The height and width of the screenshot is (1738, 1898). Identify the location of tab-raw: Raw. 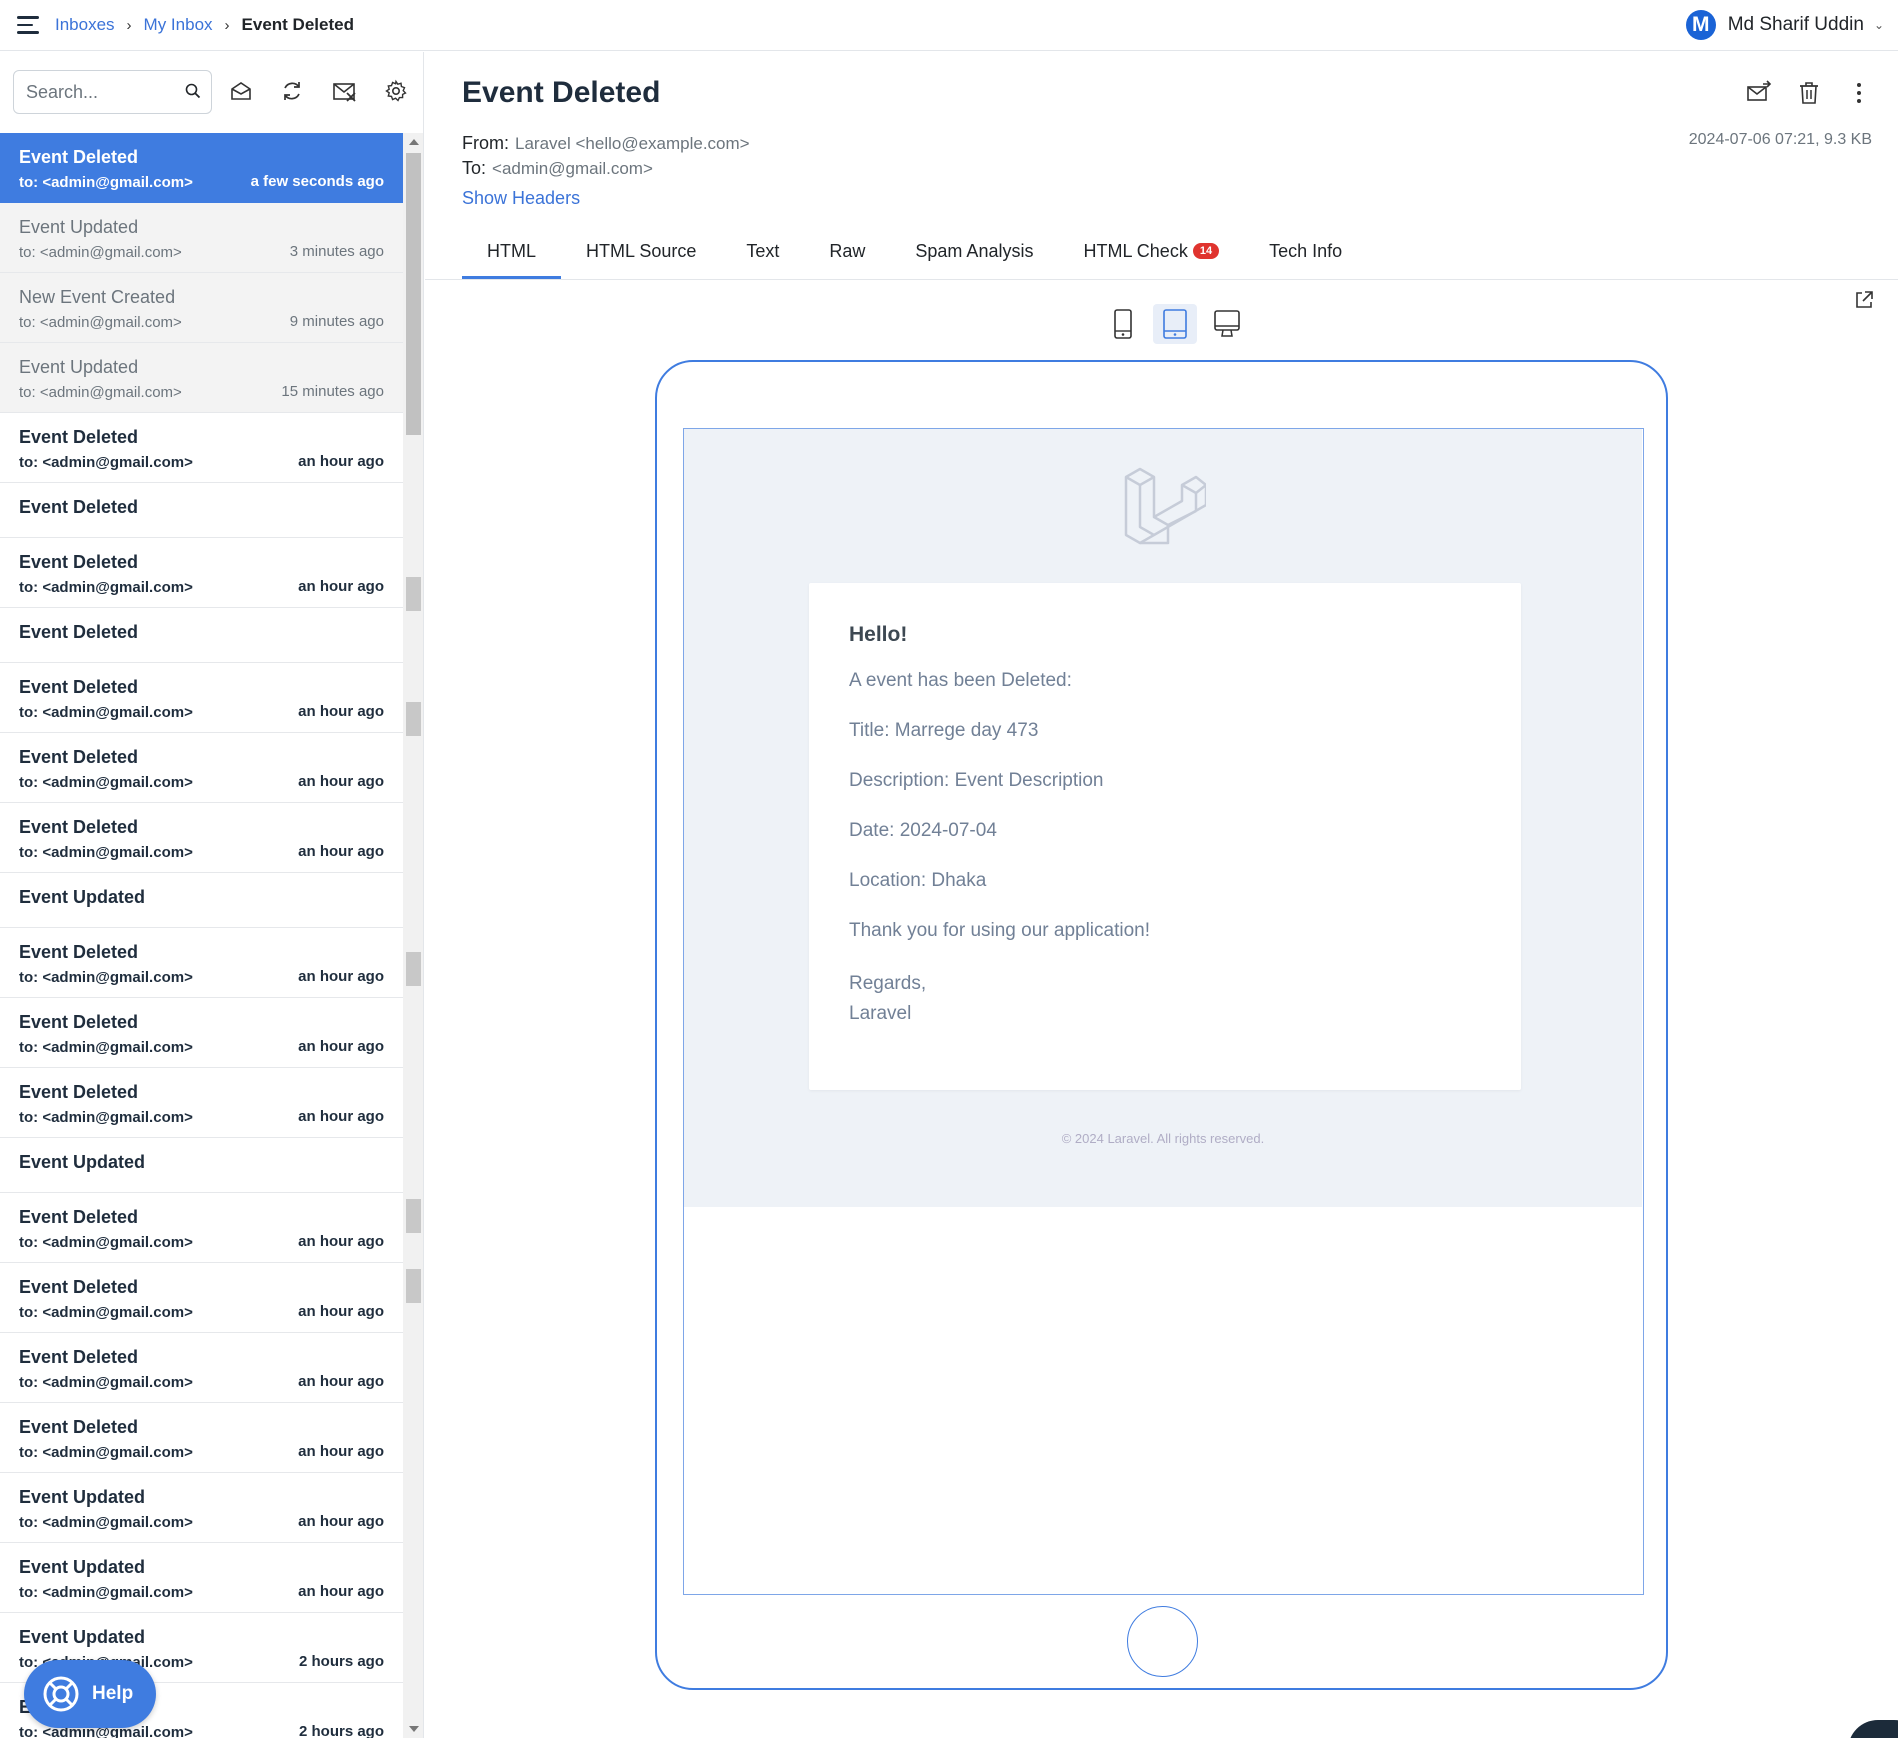
(847, 251).